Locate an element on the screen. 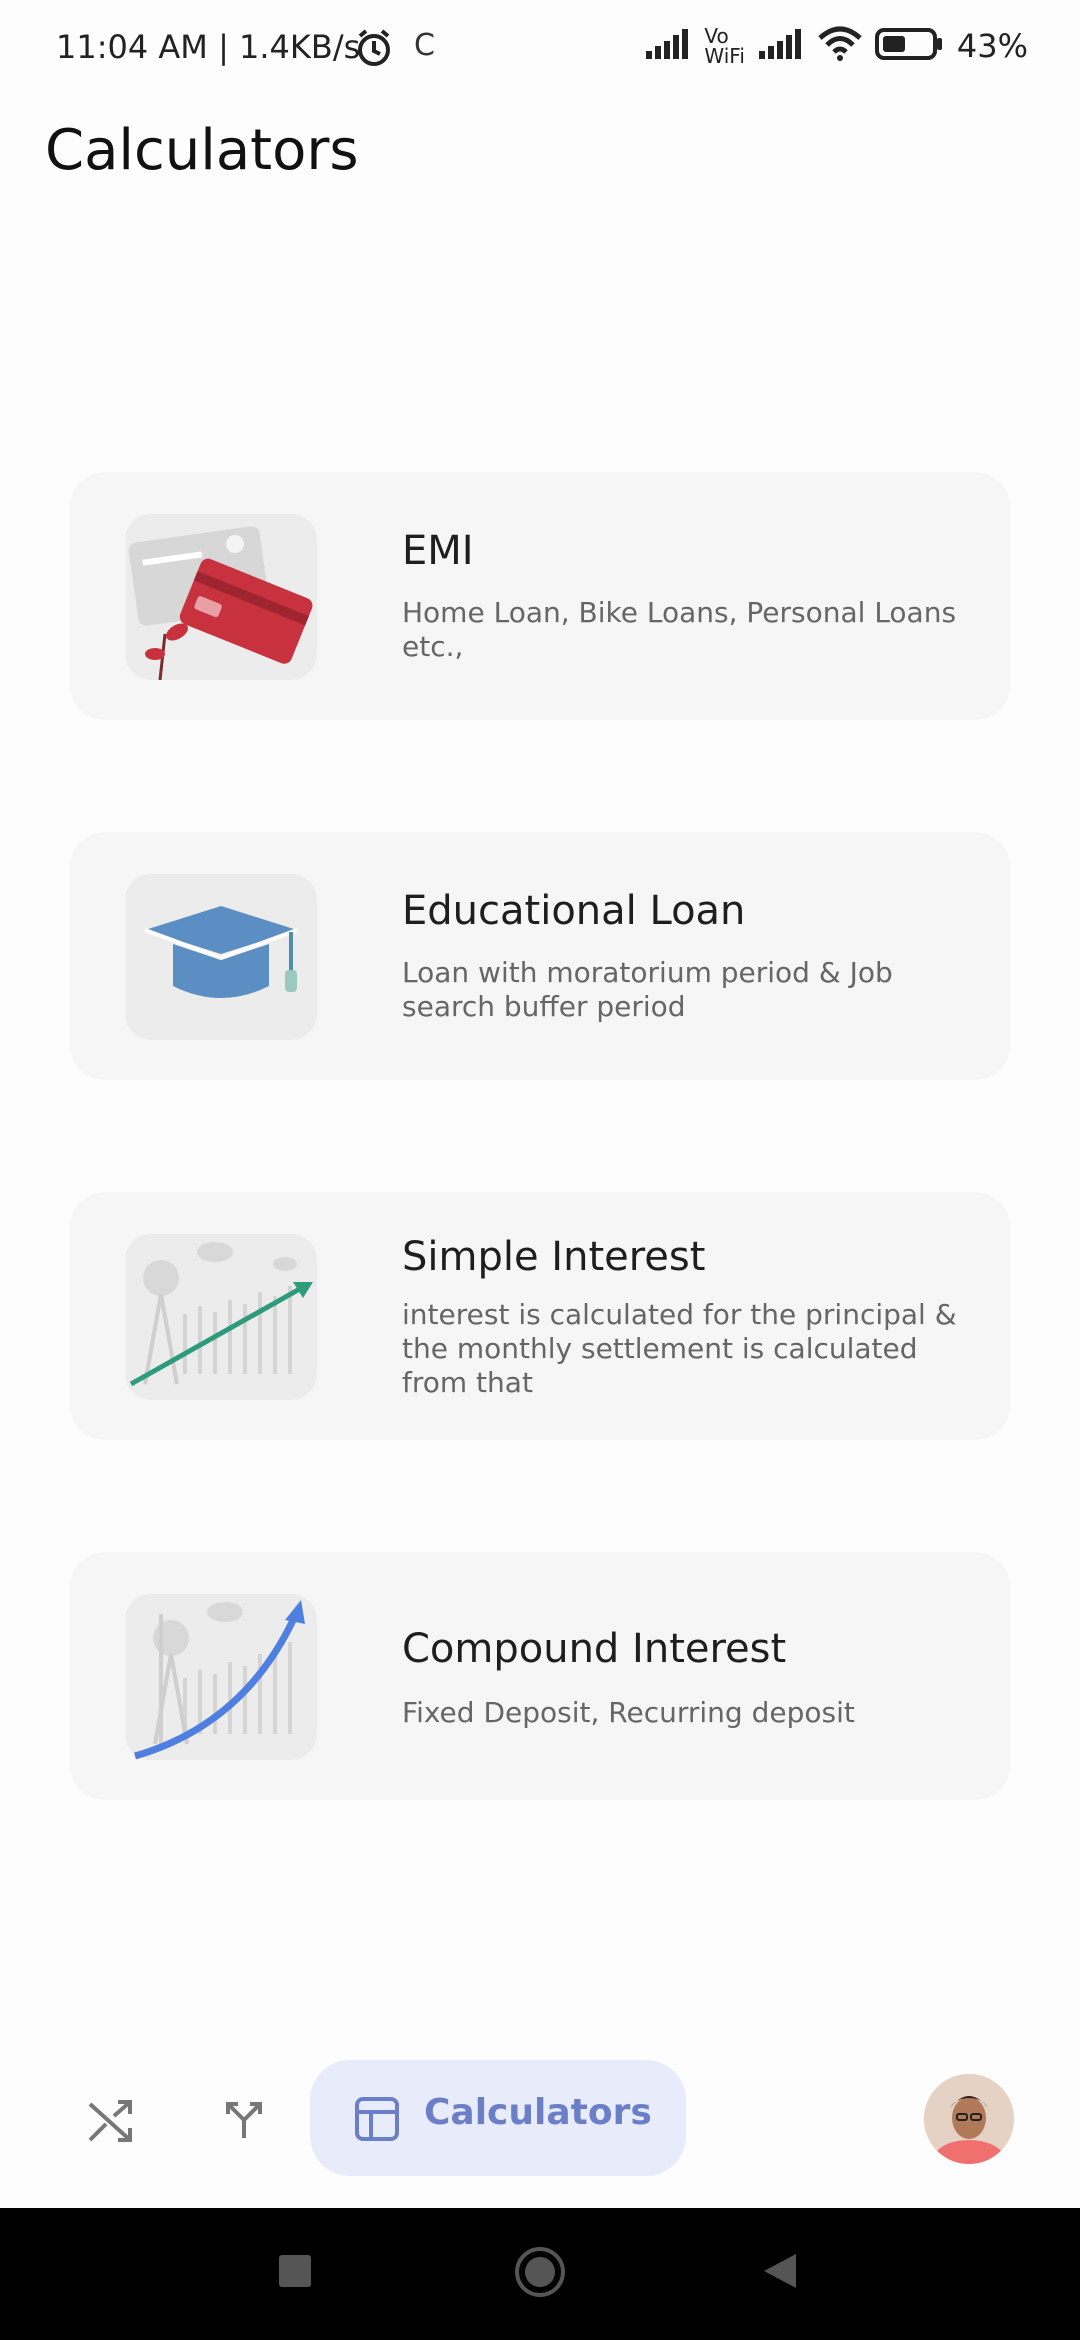 The height and width of the screenshot is (2340, 1080). back-button is located at coordinates (780, 2273).